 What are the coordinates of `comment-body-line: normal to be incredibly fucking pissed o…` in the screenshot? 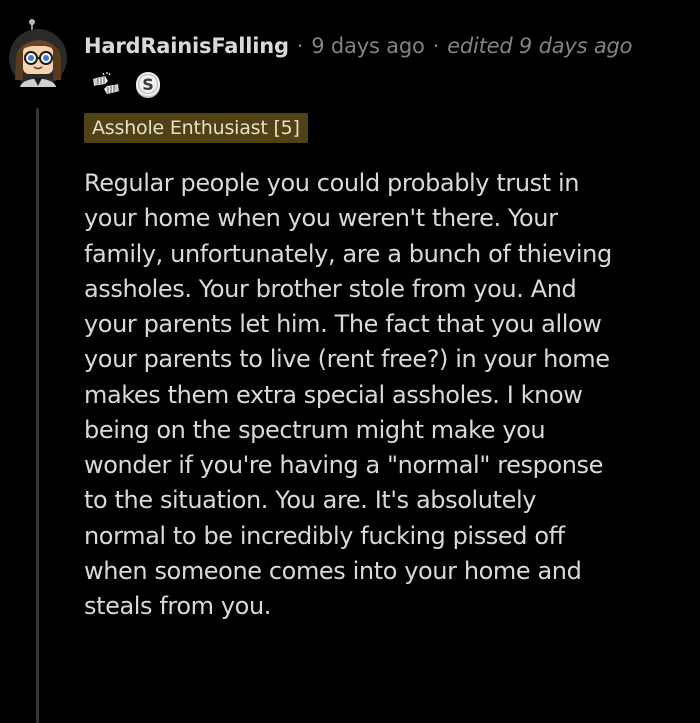 It's located at (324, 535).